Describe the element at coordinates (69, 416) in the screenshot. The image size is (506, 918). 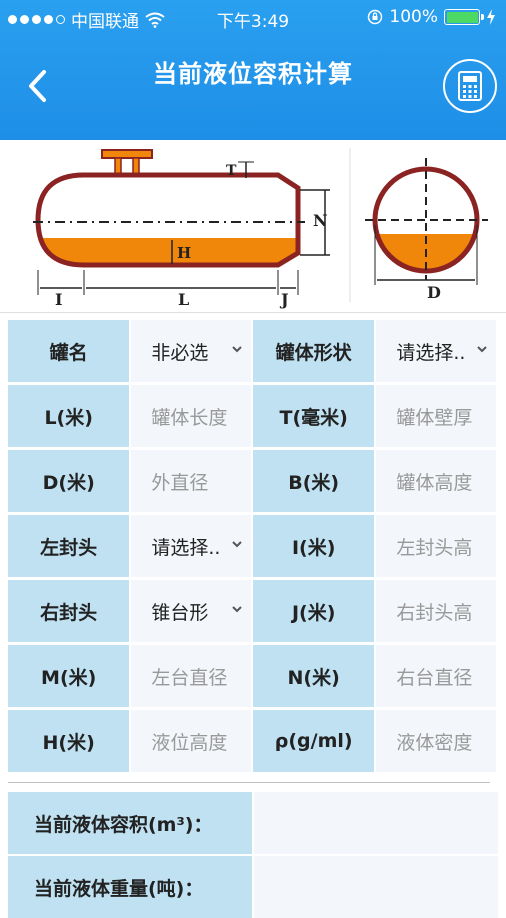
I see `length-label: L(米)` at that location.